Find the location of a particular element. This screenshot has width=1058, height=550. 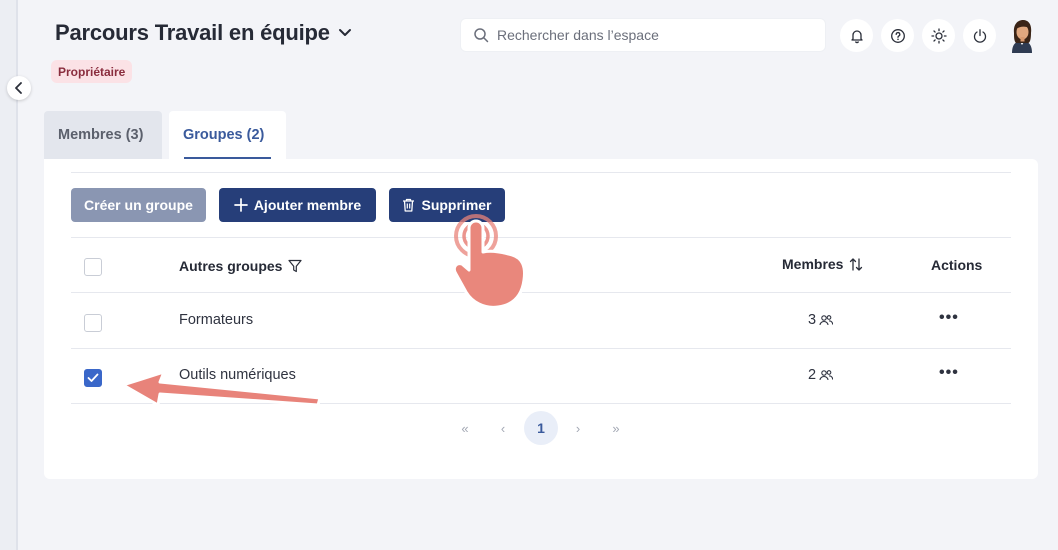

space-title-dropdown: Parcours Travail en équipe is located at coordinates (203, 33).